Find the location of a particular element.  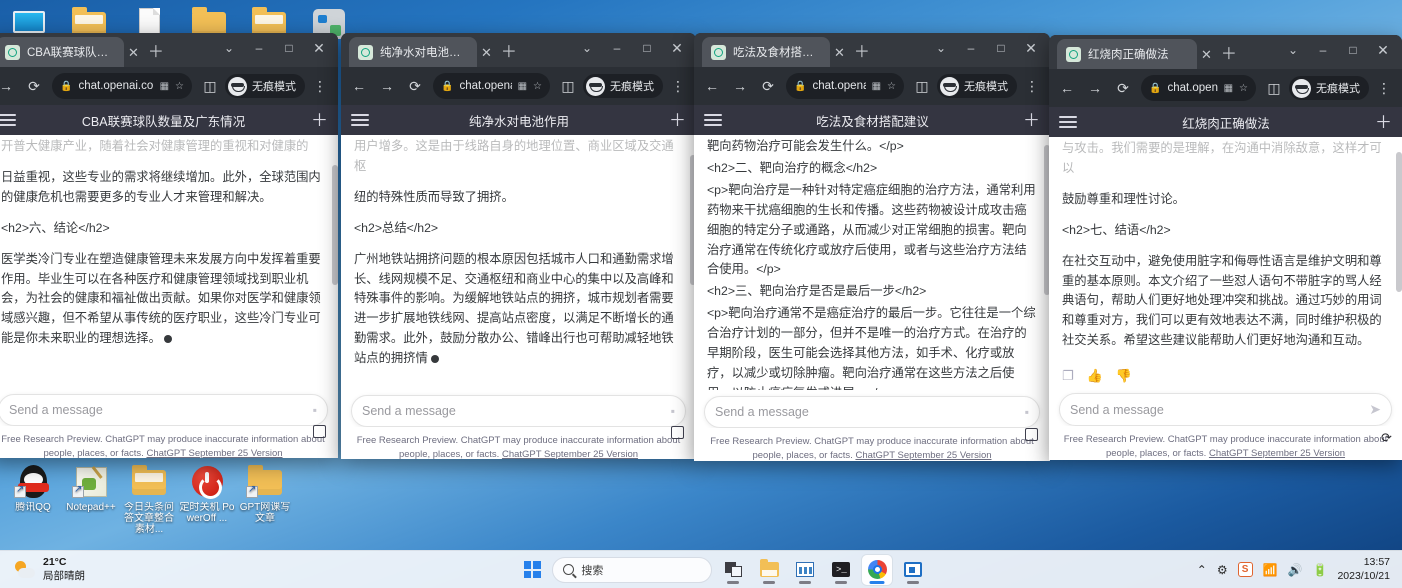

taskbar-app-terminal: >_ is located at coordinates (841, 570).